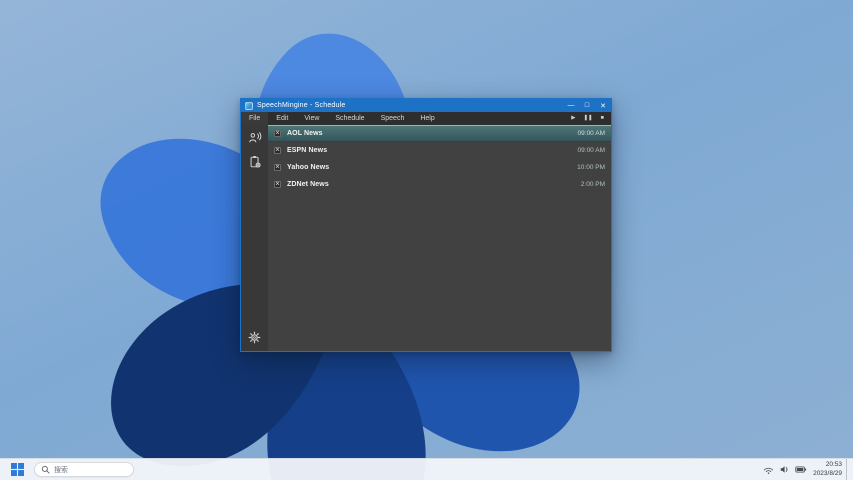 The width and height of the screenshot is (853, 480). What do you see at coordinates (591, 167) in the screenshot?
I see `row-time: 10:00 PM` at bounding box center [591, 167].